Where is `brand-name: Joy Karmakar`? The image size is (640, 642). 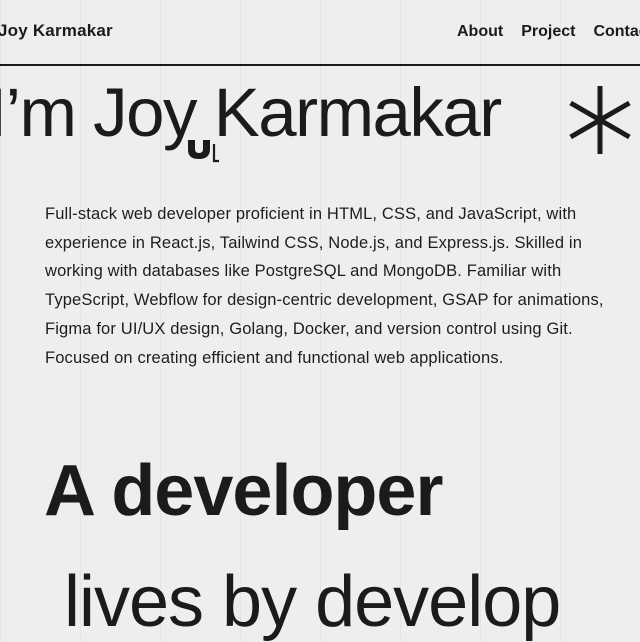 brand-name: Joy Karmakar is located at coordinates (56, 31).